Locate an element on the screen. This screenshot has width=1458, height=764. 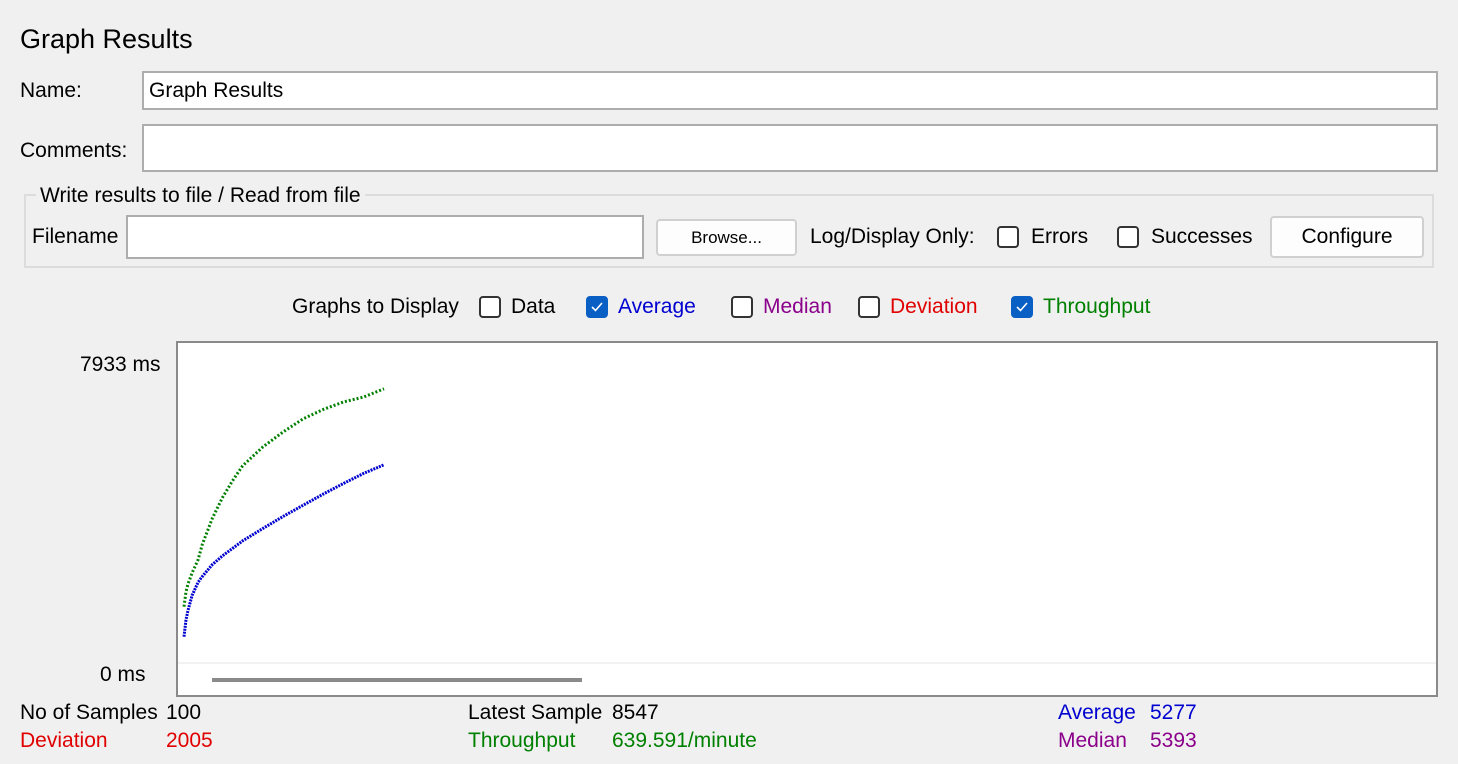
errors-checkbox is located at coordinates (1008, 237).